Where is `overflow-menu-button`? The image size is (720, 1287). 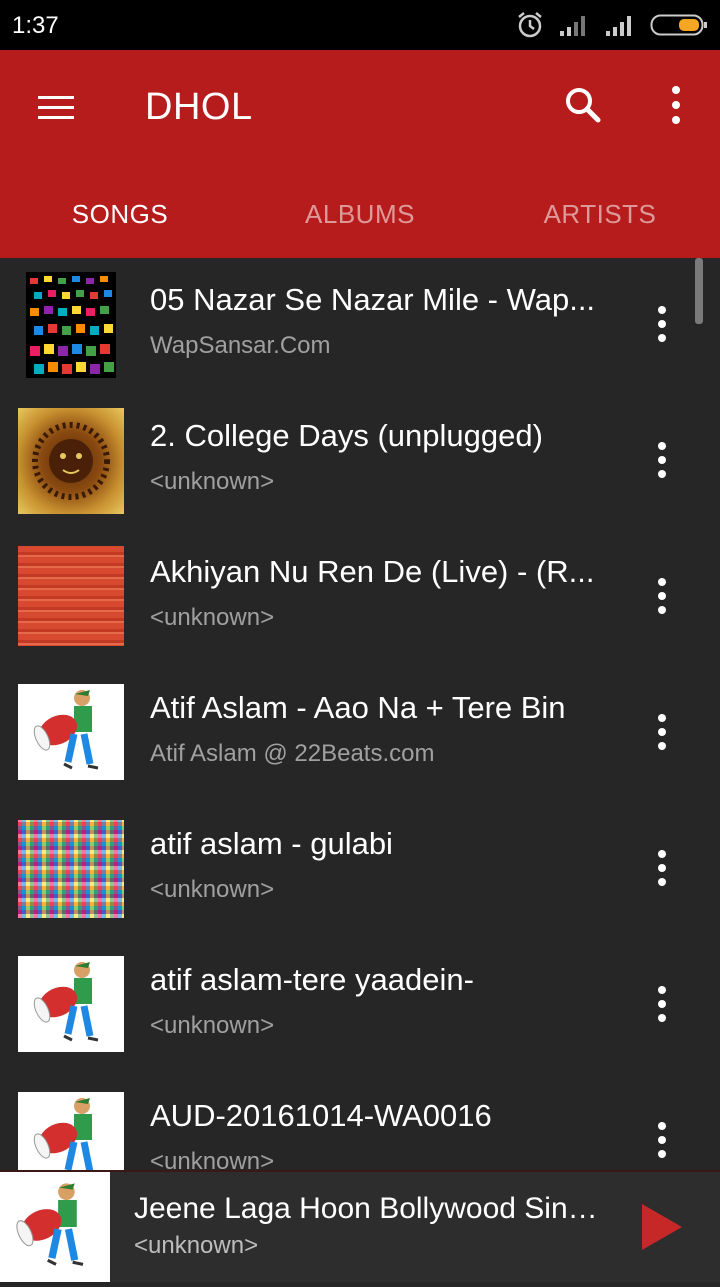 overflow-menu-button is located at coordinates (676, 105).